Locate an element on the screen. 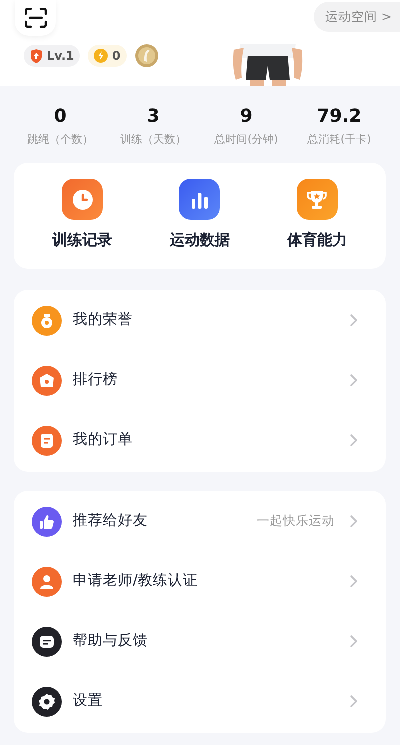  menu-item: 我的订单 is located at coordinates (200, 440).